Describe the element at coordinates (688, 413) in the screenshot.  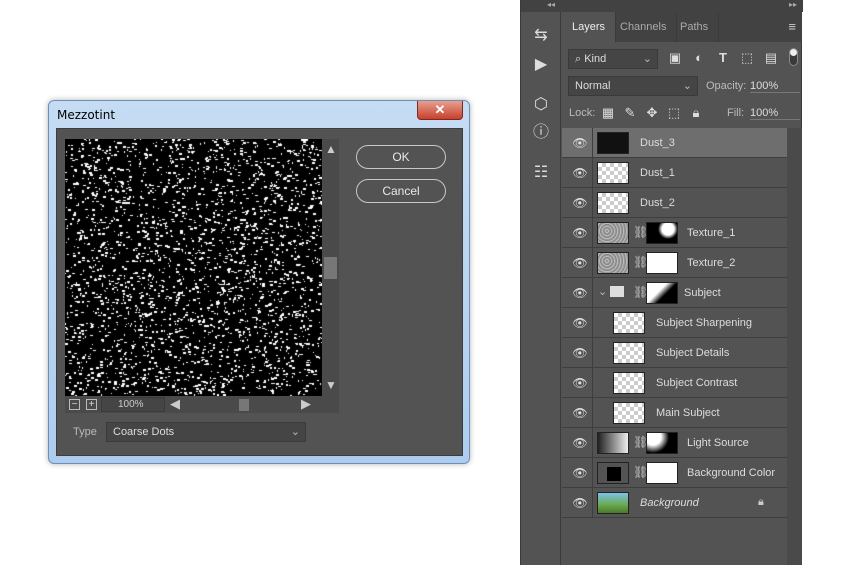
I see `layer-name: Main Subject` at that location.